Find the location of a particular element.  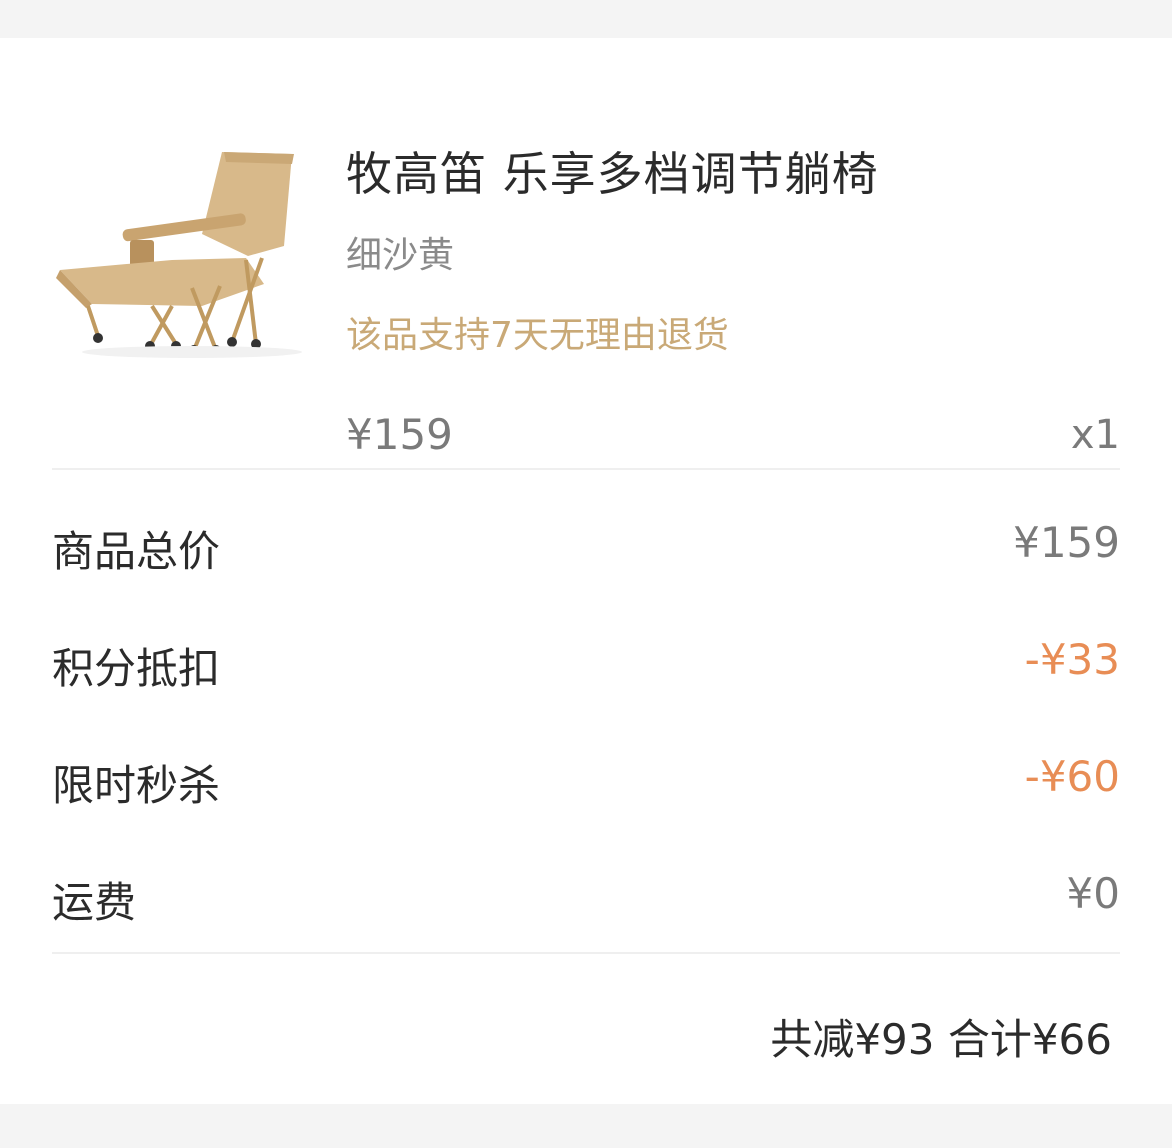

cost-label: 积分抵扣 is located at coordinates (136, 668).